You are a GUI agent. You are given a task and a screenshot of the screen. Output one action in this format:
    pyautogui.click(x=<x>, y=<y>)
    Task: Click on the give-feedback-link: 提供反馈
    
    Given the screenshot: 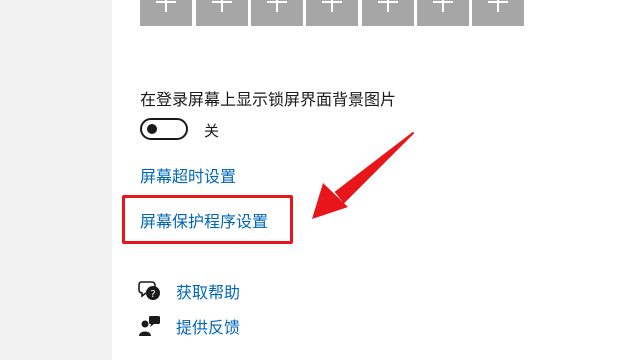 What is the action you would take?
    pyautogui.click(x=189, y=326)
    